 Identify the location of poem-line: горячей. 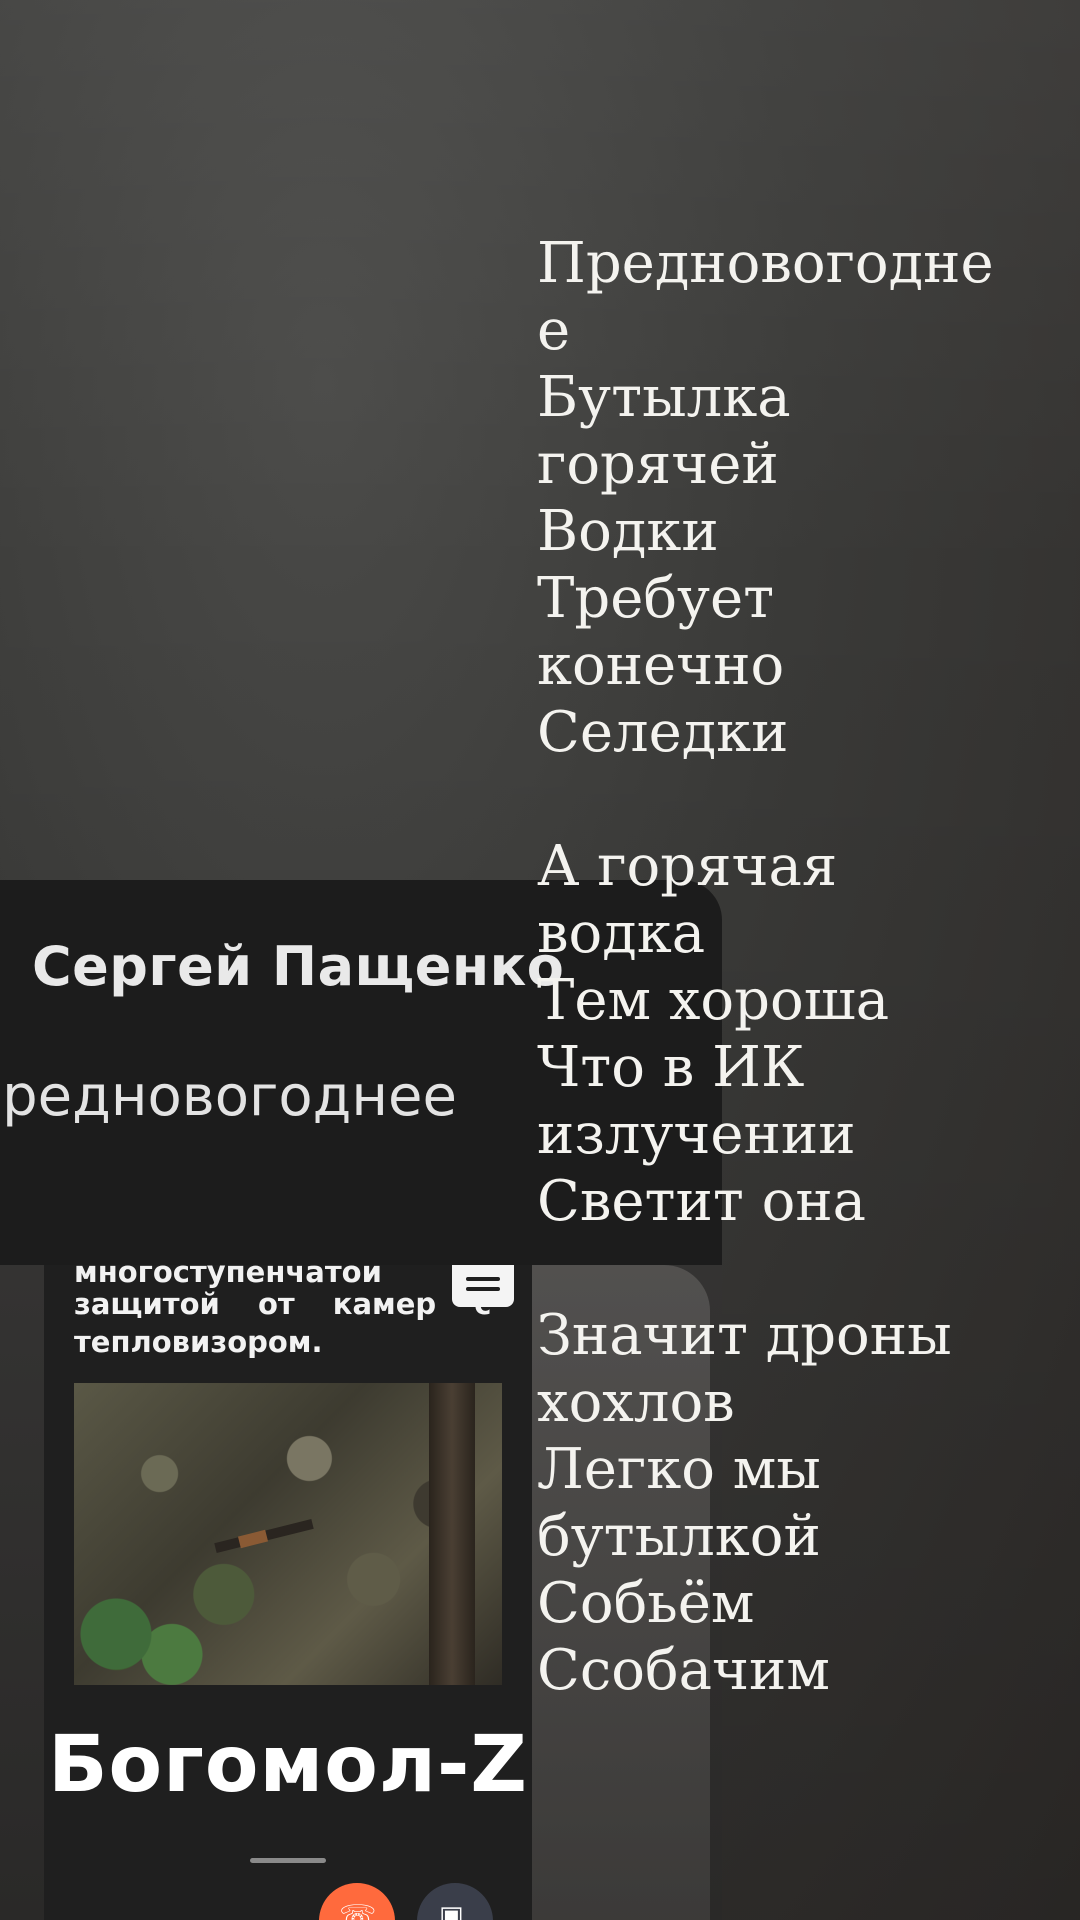
(658, 464).